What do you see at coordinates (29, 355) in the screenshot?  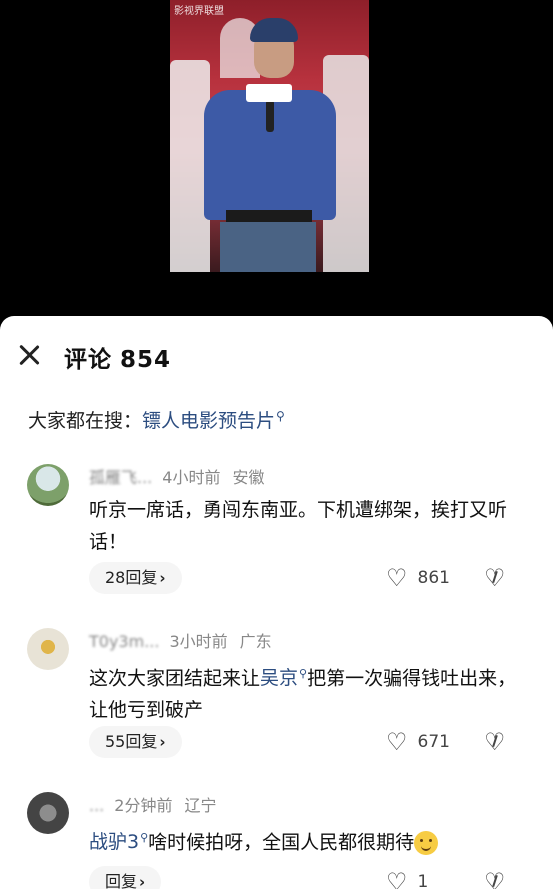 I see `close-icon` at bounding box center [29, 355].